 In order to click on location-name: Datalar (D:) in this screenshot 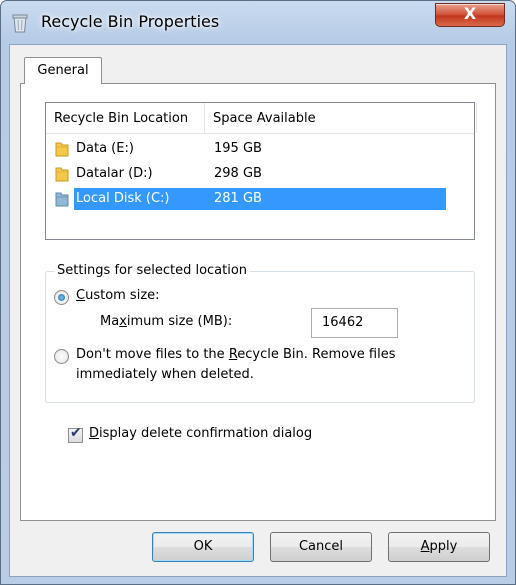, I will do `click(114, 173)`.